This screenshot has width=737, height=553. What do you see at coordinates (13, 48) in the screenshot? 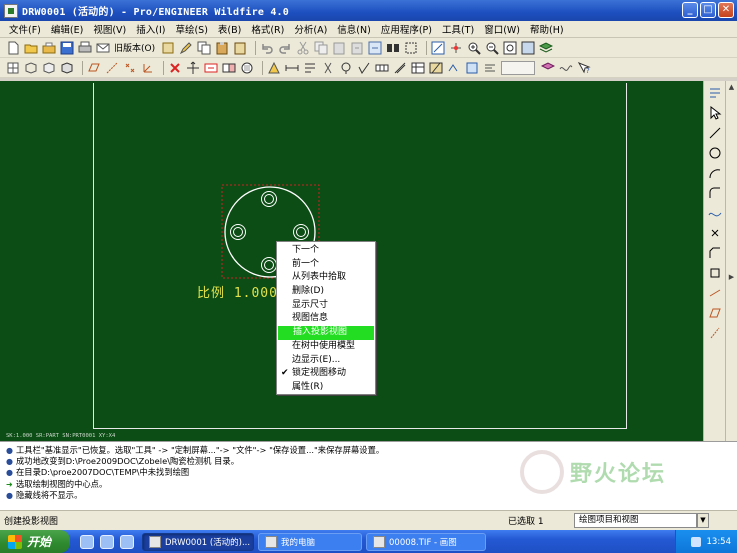
I see `new-file-icon` at bounding box center [13, 48].